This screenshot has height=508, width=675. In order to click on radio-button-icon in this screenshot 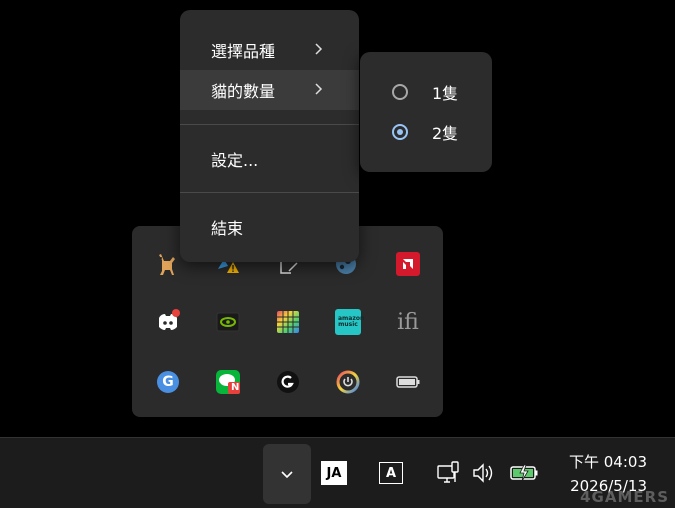, I will do `click(400, 92)`.